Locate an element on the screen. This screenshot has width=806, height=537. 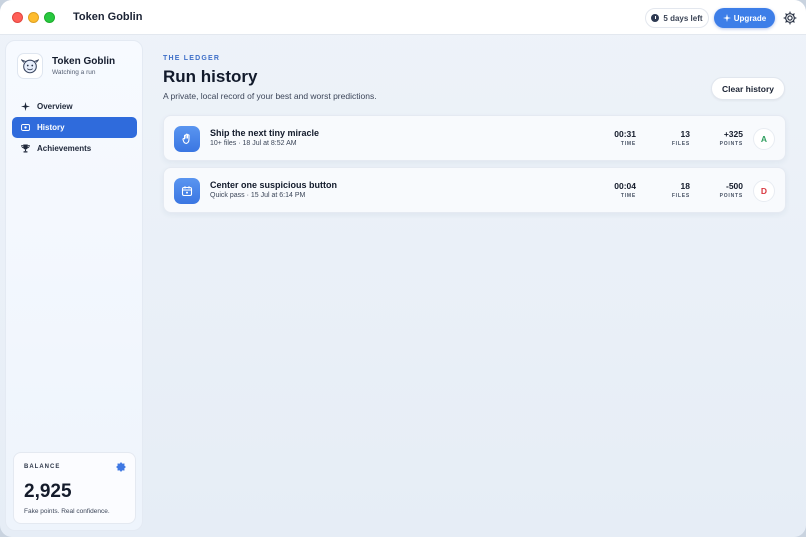
avatar is located at coordinates (30, 66).